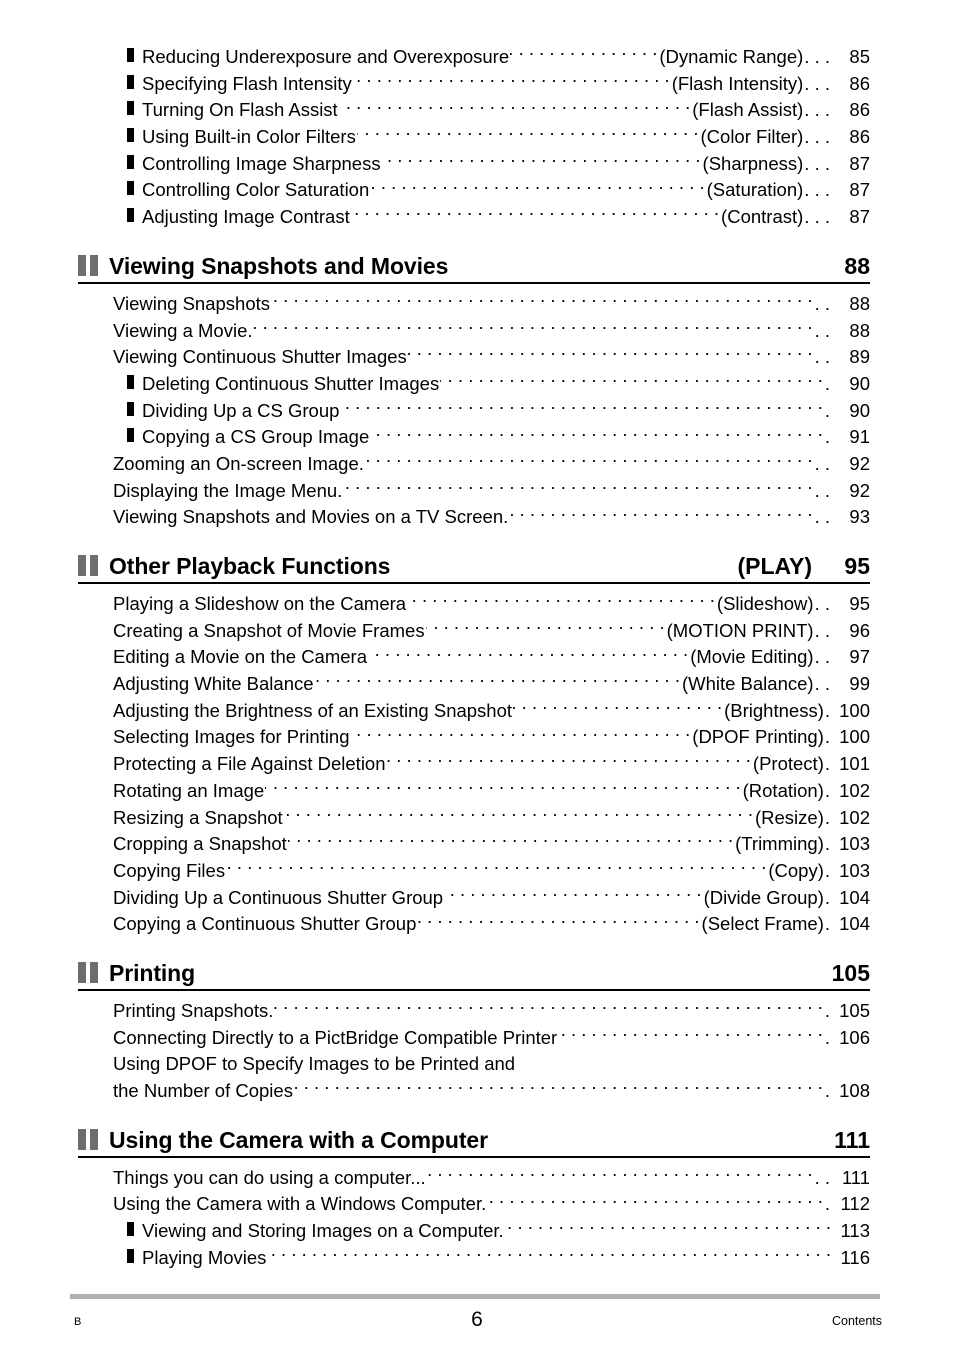 This screenshot has height=1357, width=954. I want to click on toc-entry-title: Specifying Flash Intensity, so click(247, 83).